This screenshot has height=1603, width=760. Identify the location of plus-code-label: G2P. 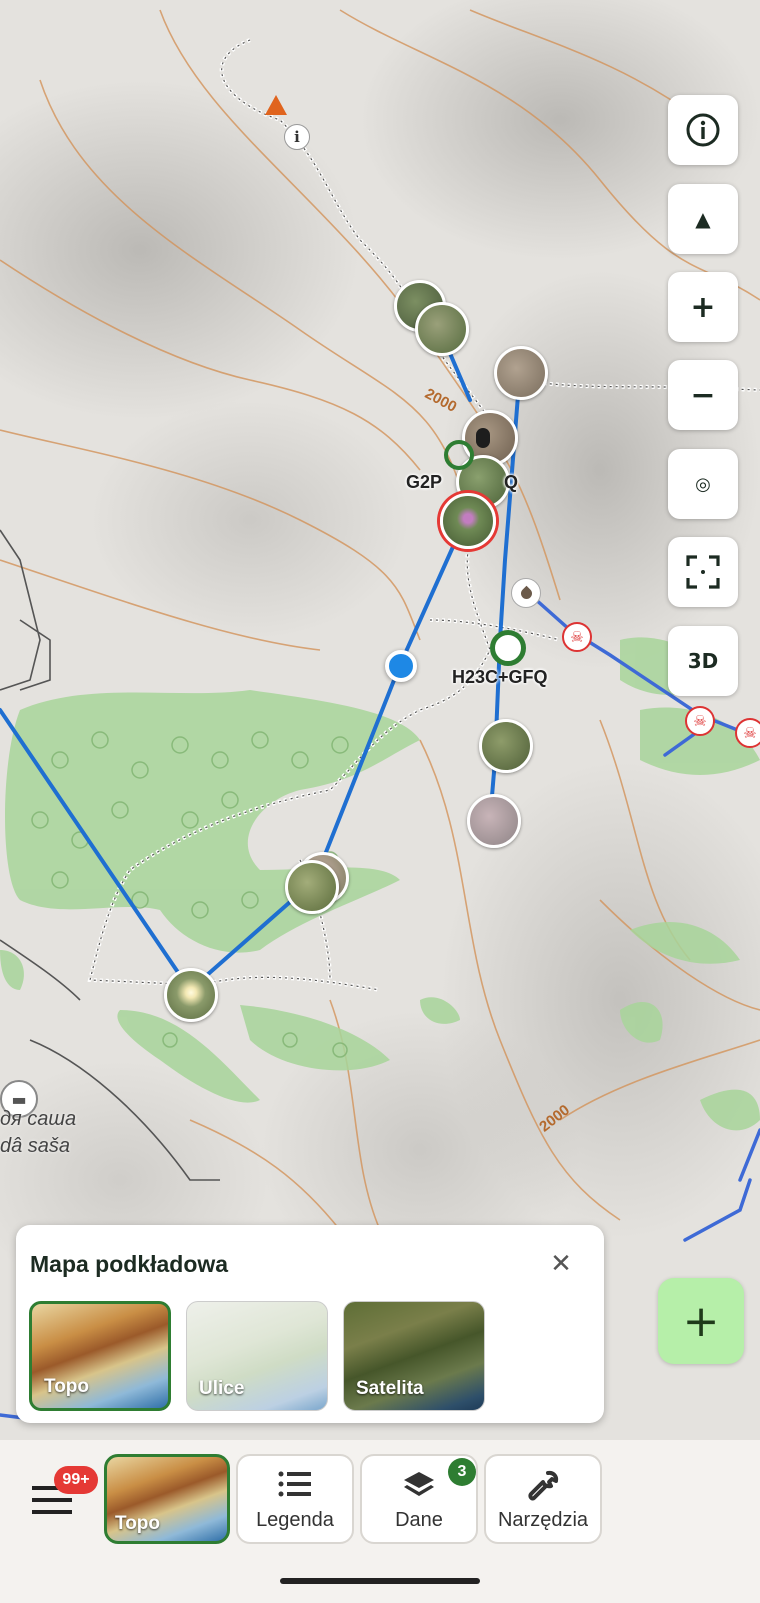
(424, 482).